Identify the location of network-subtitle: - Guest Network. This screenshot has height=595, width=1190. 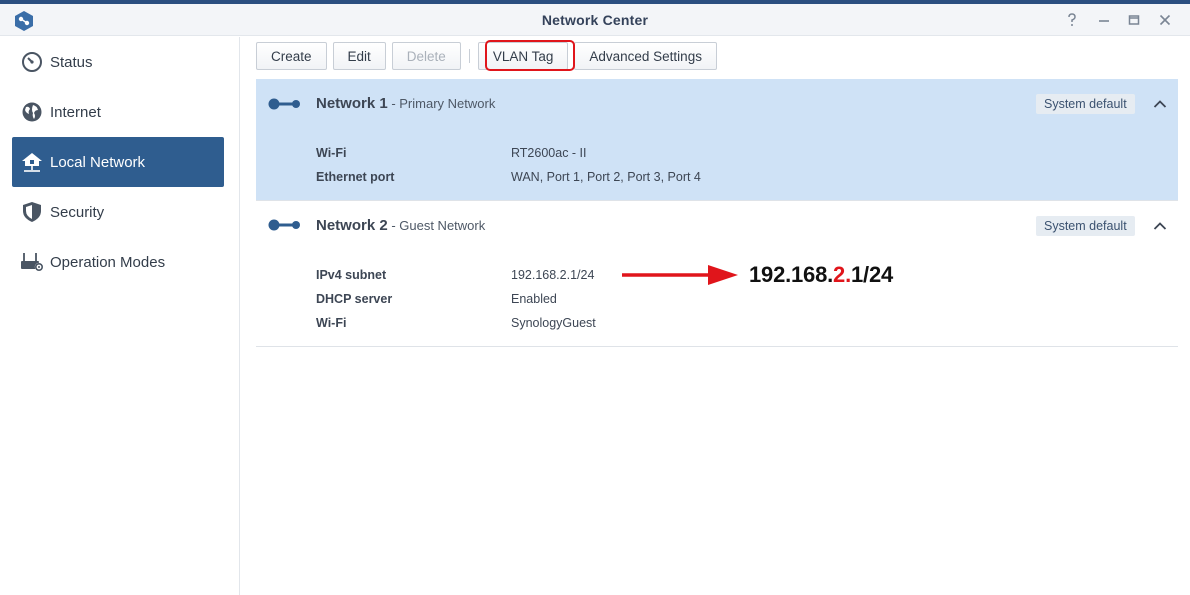
(436, 225).